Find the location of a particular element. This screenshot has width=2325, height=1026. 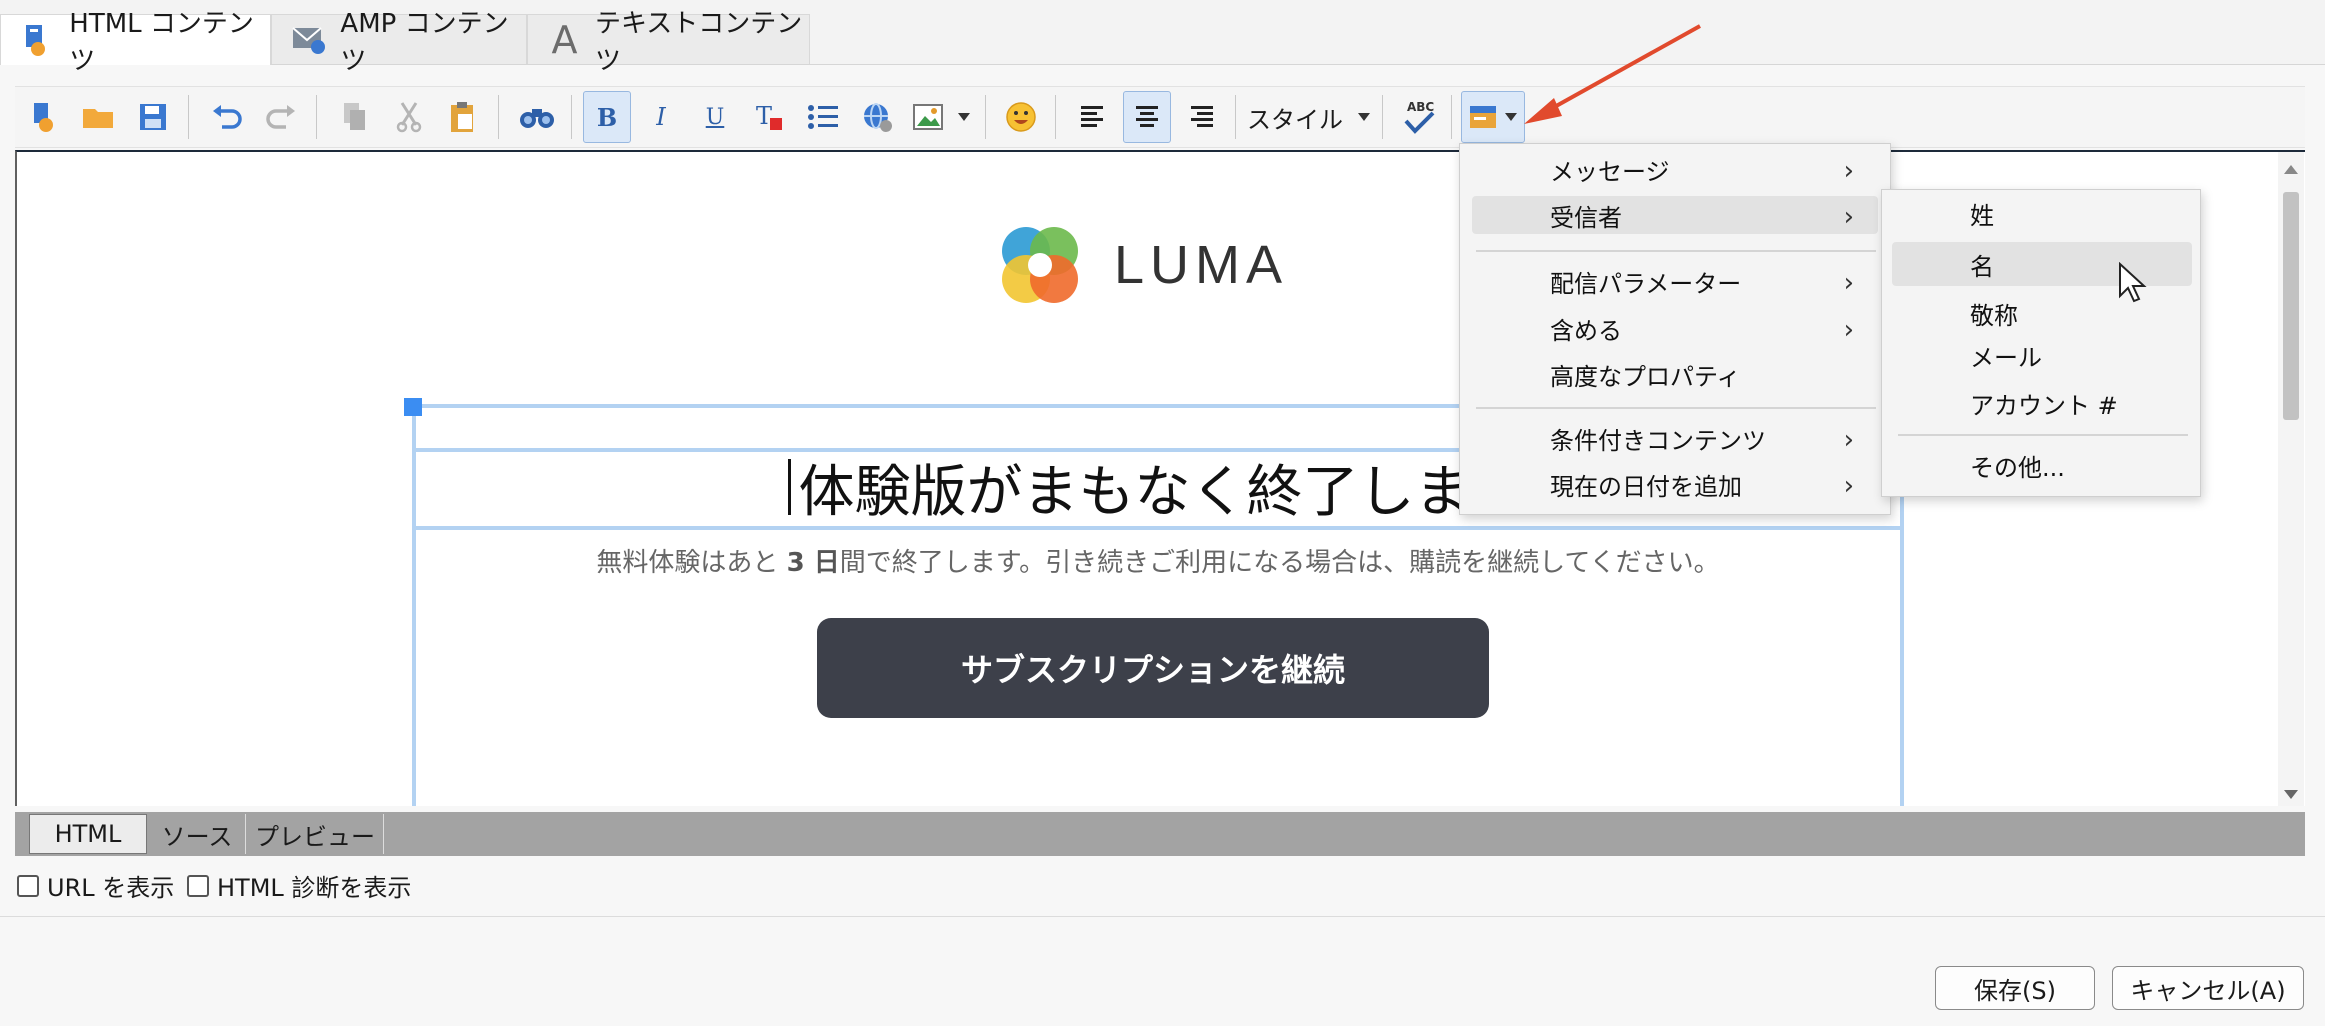

luma-logo: LUMA is located at coordinates (1147, 265).